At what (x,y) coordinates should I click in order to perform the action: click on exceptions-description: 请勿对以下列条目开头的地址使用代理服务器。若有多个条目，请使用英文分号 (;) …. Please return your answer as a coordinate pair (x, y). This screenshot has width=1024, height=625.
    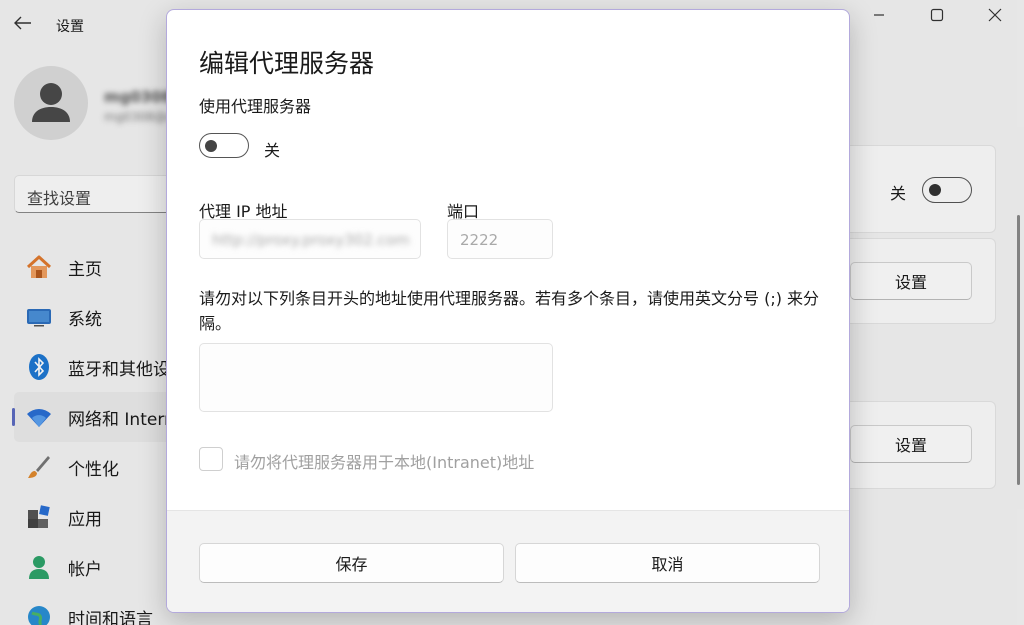
    Looking at the image, I should click on (509, 311).